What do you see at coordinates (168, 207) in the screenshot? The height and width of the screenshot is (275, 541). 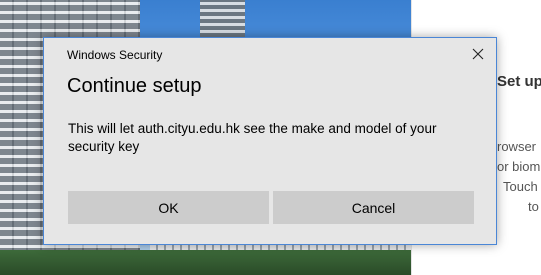 I see `ok-button: OK` at bounding box center [168, 207].